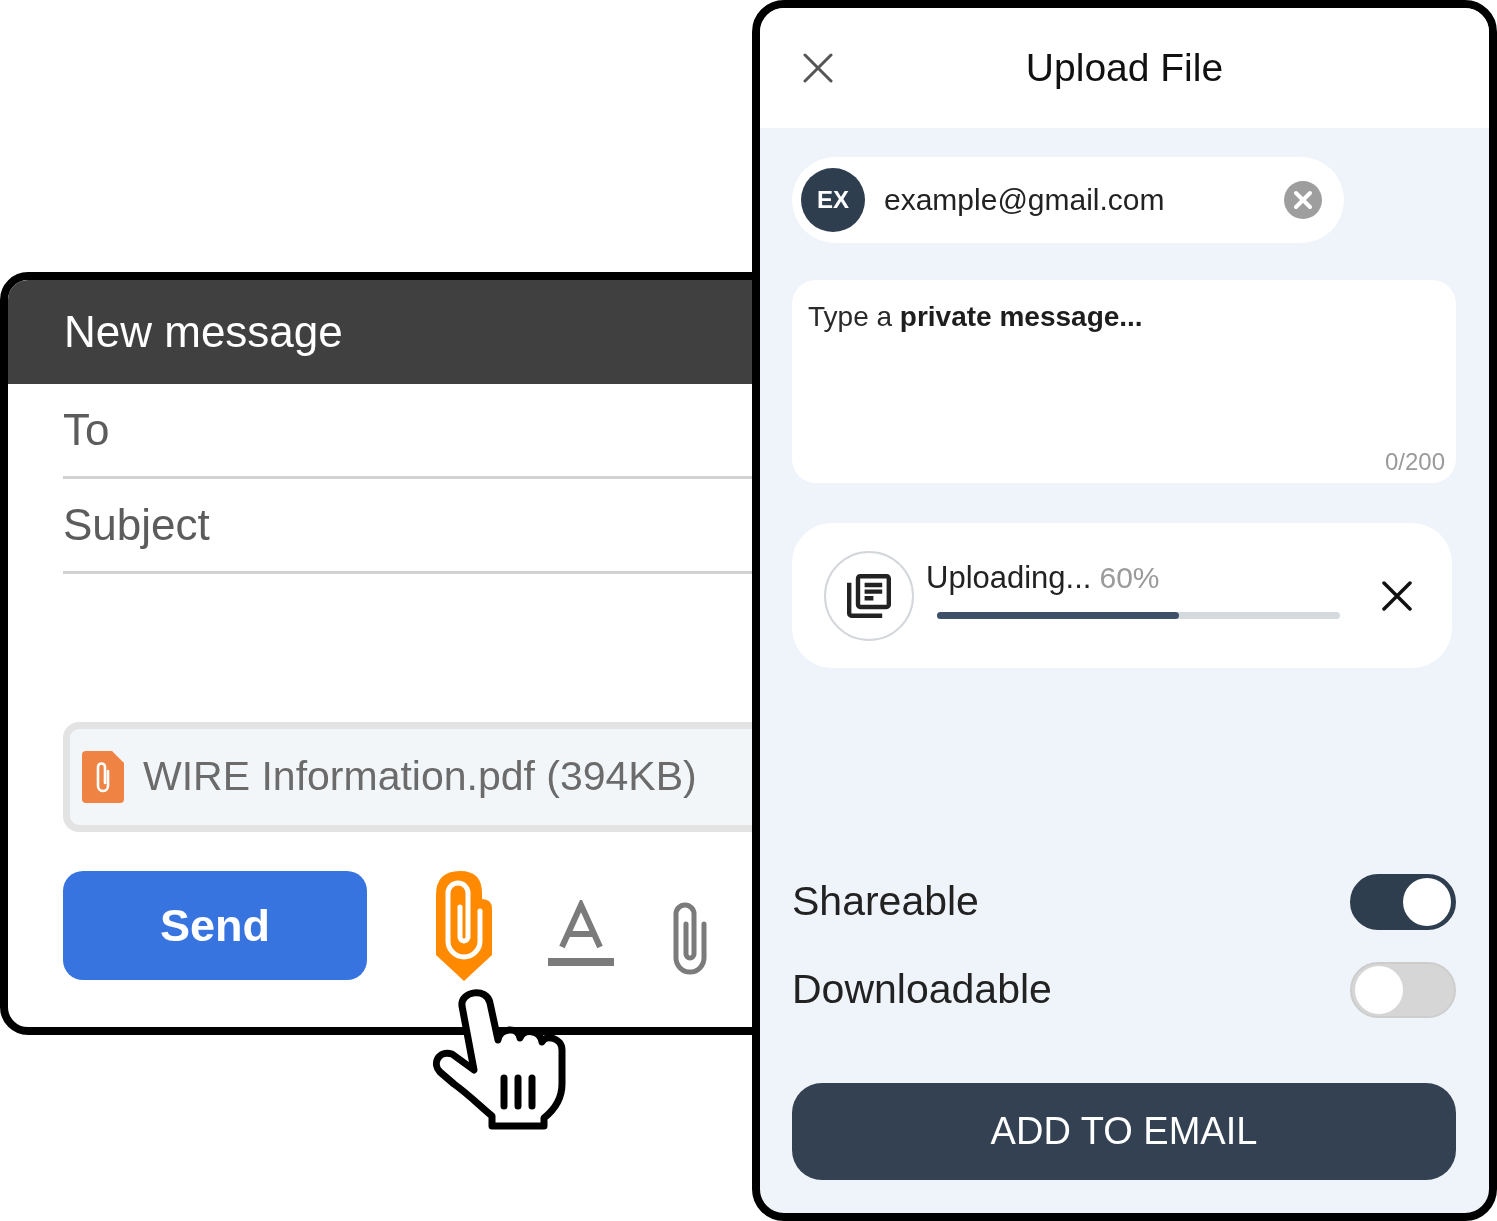 The height and width of the screenshot is (1221, 1497). I want to click on document-icon, so click(869, 595).